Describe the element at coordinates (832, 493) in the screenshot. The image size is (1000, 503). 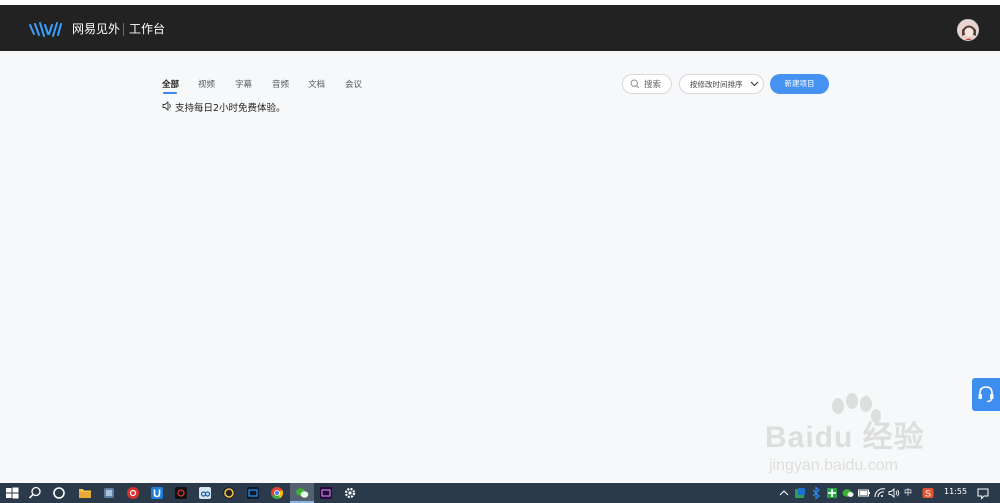
I see `tray-green-app-icon` at that location.